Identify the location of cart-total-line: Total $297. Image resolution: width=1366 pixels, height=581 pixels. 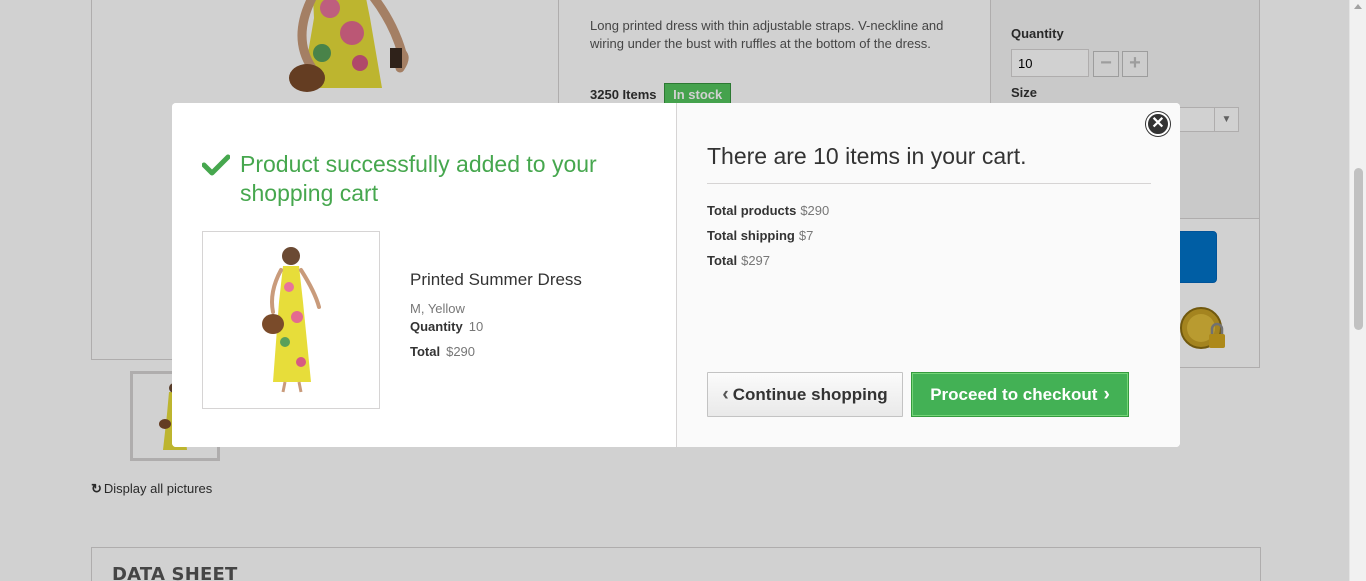
(738, 260).